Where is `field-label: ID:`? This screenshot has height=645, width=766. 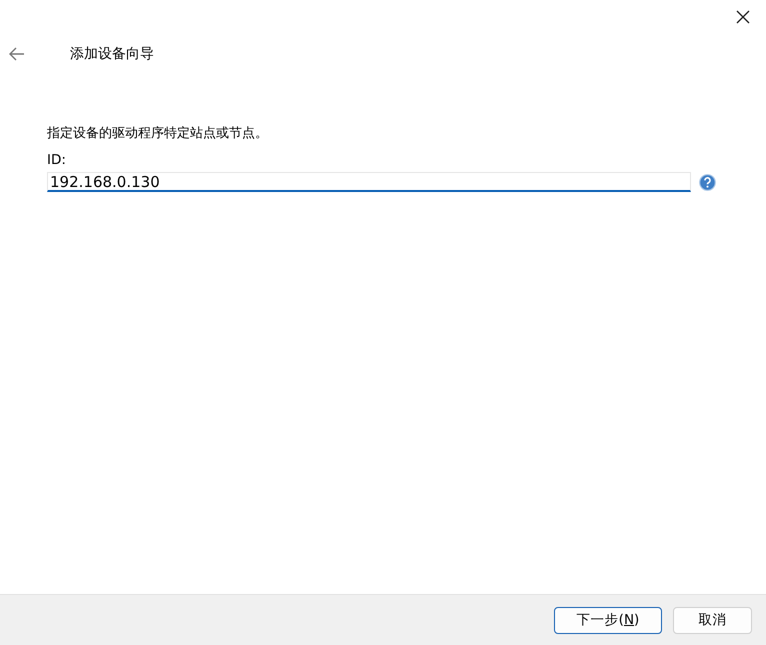 field-label: ID: is located at coordinates (57, 160).